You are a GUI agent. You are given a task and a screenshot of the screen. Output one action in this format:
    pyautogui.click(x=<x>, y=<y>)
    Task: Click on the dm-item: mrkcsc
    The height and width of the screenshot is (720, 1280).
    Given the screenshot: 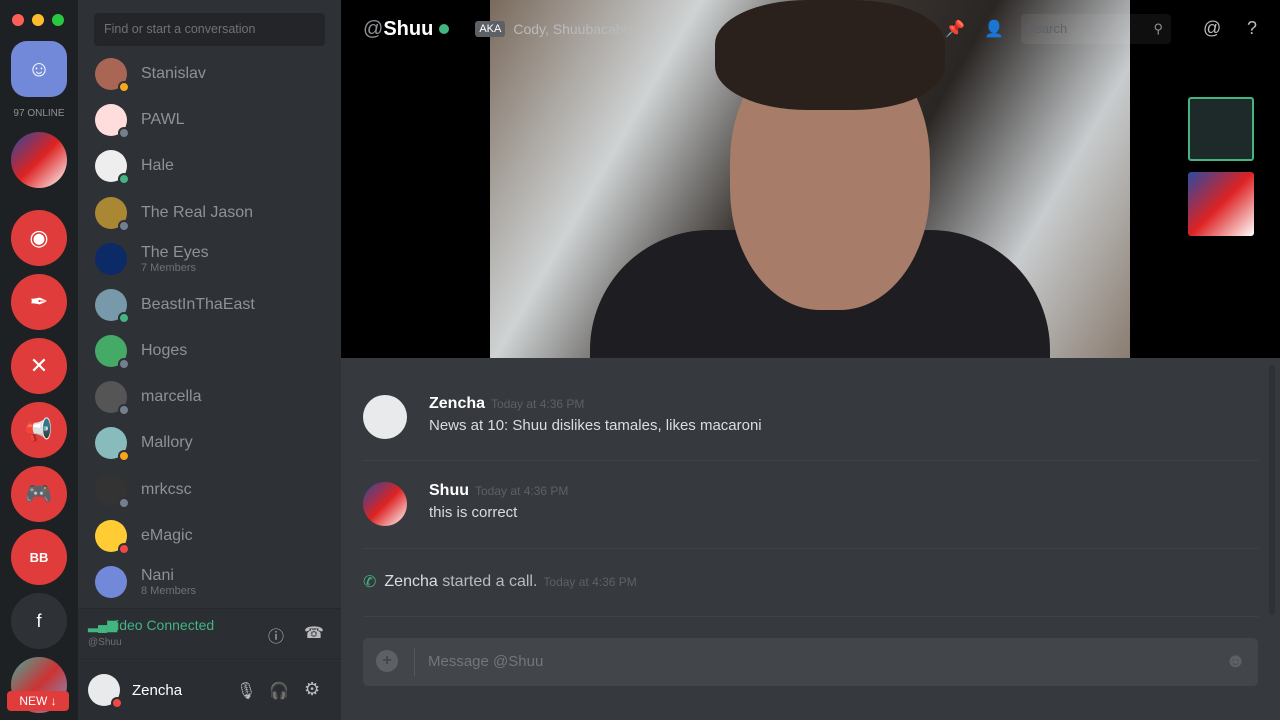 What is the action you would take?
    pyautogui.click(x=143, y=490)
    